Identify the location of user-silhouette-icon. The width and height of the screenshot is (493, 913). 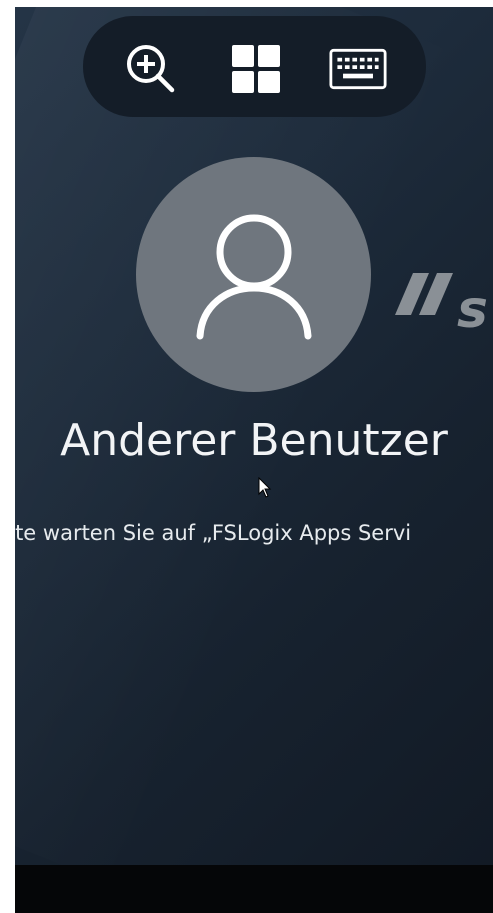
(253, 276).